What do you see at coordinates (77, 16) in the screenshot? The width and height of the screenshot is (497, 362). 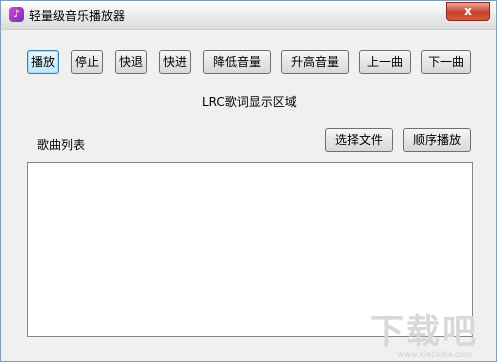 I see `window-title: 轻量级音乐播放器` at bounding box center [77, 16].